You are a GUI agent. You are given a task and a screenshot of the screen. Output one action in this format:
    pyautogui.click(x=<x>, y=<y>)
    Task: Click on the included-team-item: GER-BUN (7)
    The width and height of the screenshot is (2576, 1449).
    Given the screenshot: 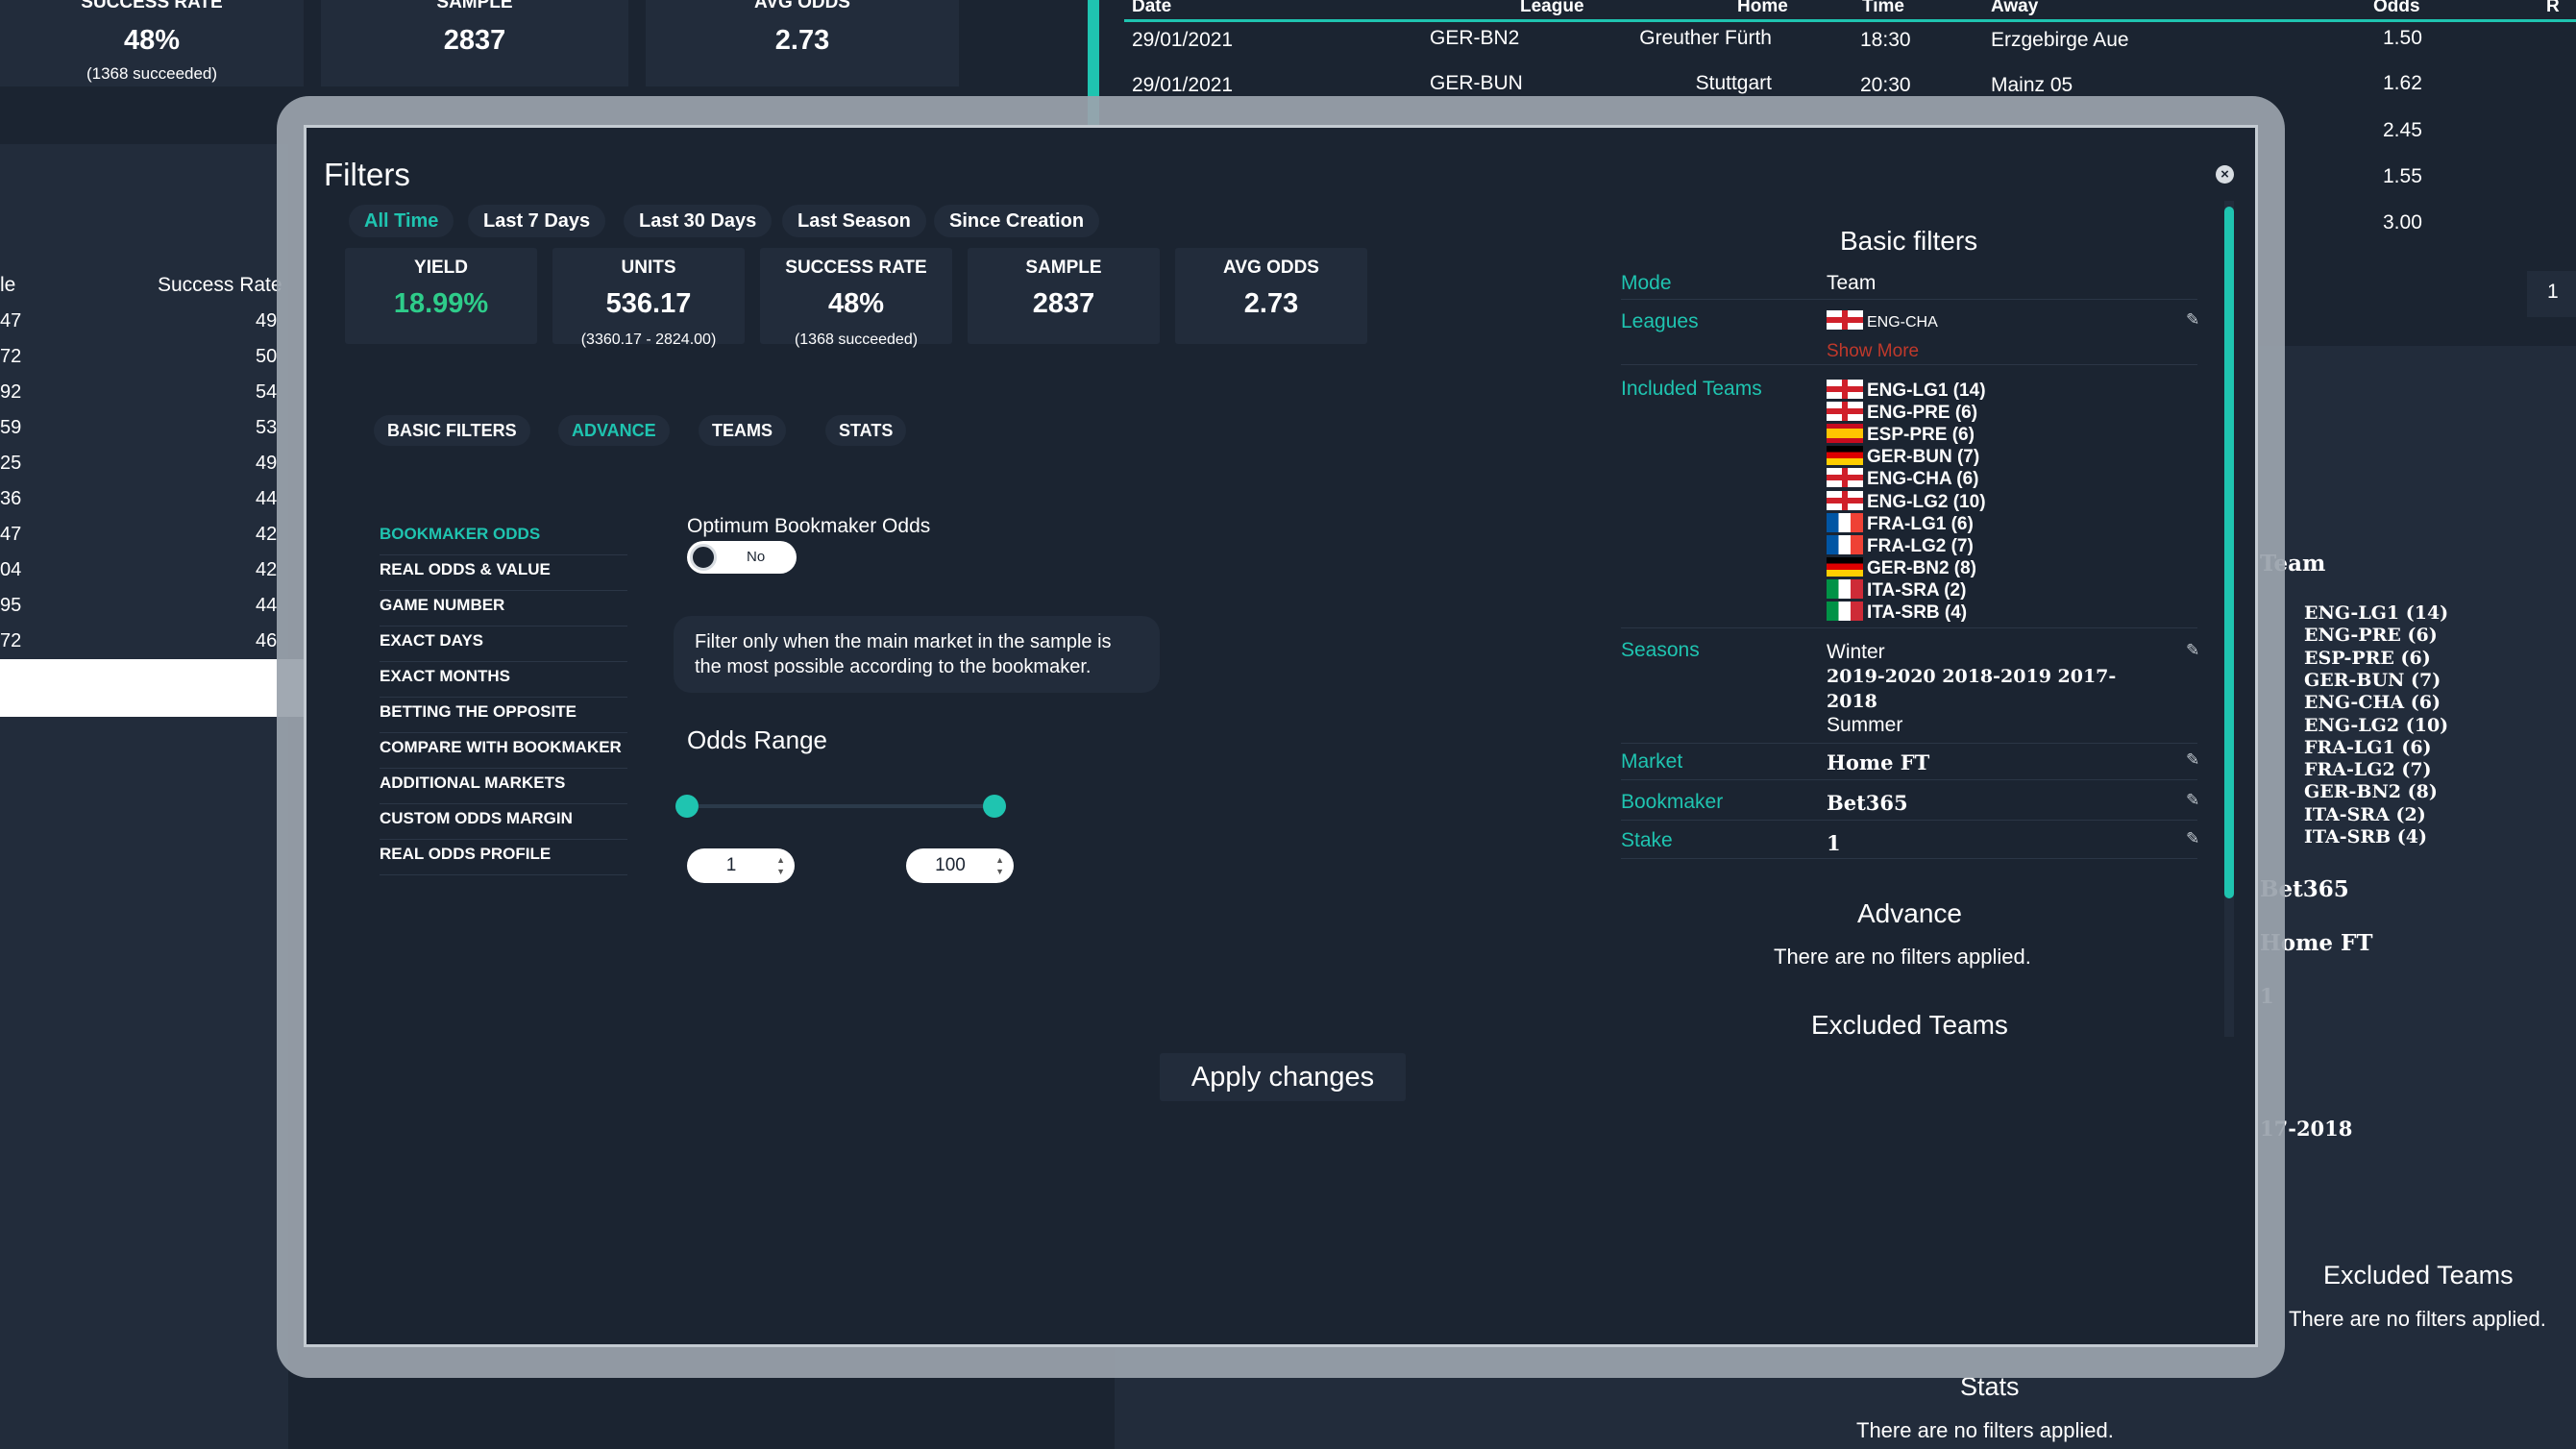 What is the action you would take?
    pyautogui.click(x=1903, y=457)
    